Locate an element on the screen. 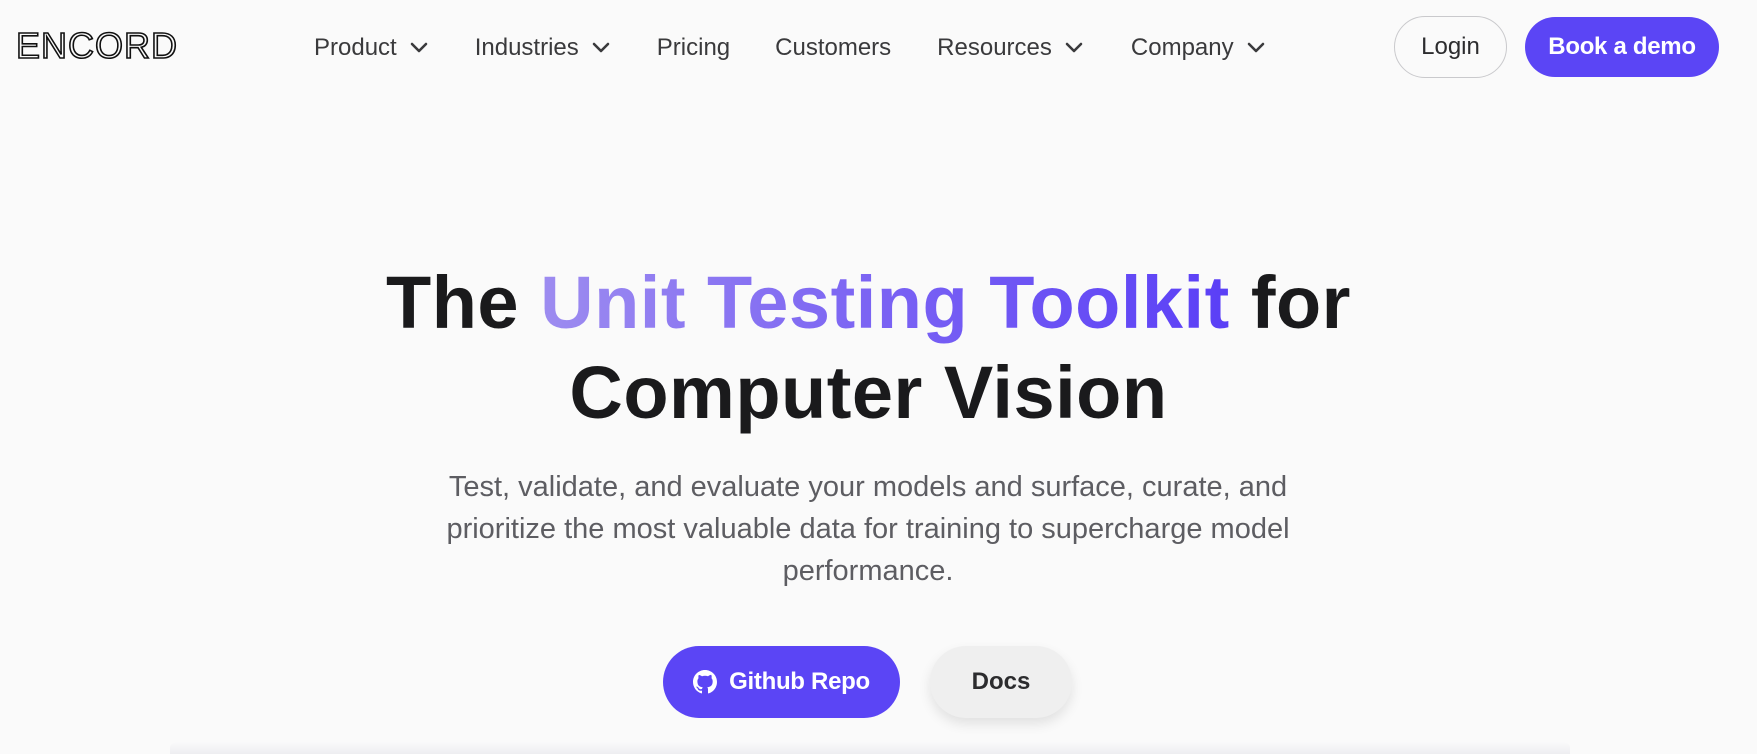 The width and height of the screenshot is (1757, 754). nav-item-label: Customers is located at coordinates (833, 47).